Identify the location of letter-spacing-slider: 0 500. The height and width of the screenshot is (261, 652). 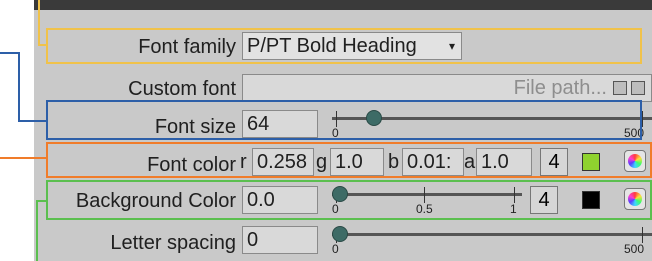
(492, 238).